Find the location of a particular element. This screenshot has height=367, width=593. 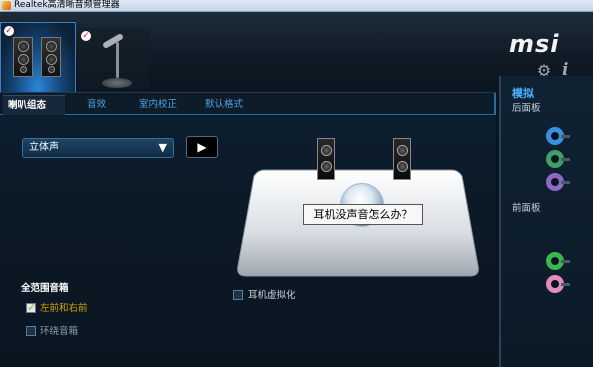

microphone-base is located at coordinates (117, 83).